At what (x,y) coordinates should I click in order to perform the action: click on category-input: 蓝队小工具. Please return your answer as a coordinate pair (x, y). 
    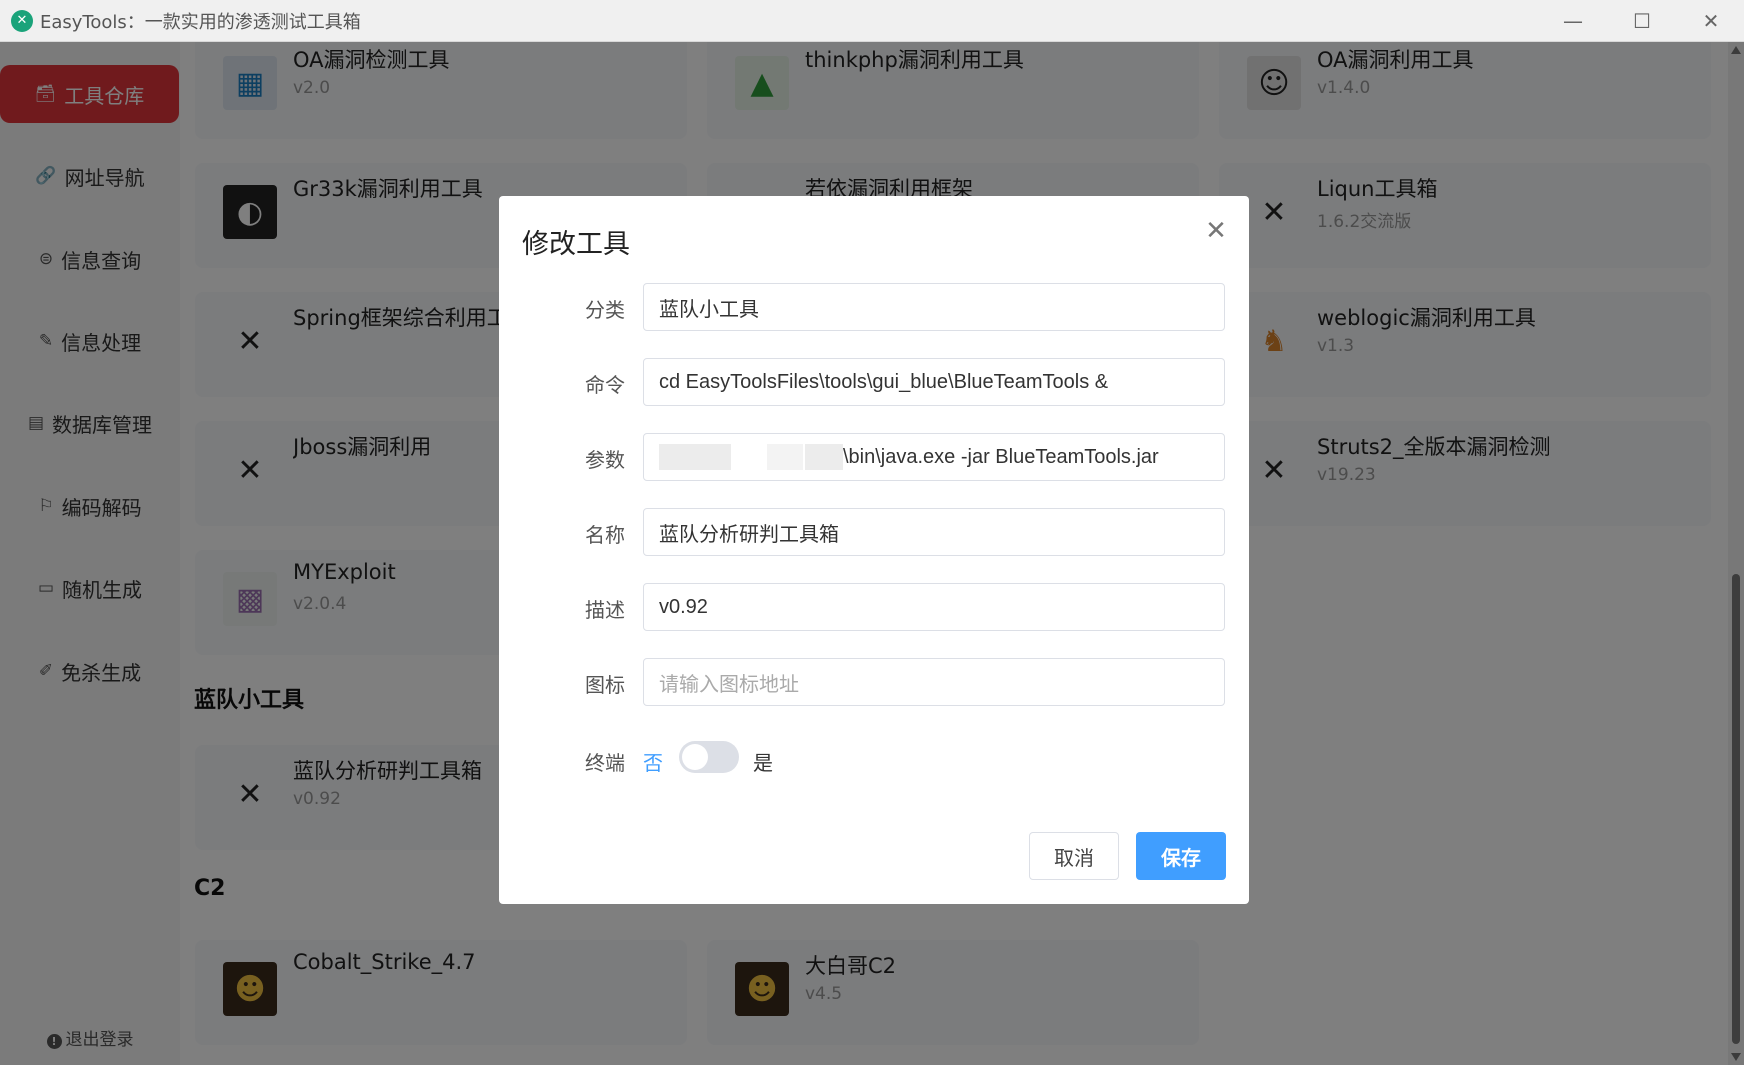
    Looking at the image, I should click on (934, 307).